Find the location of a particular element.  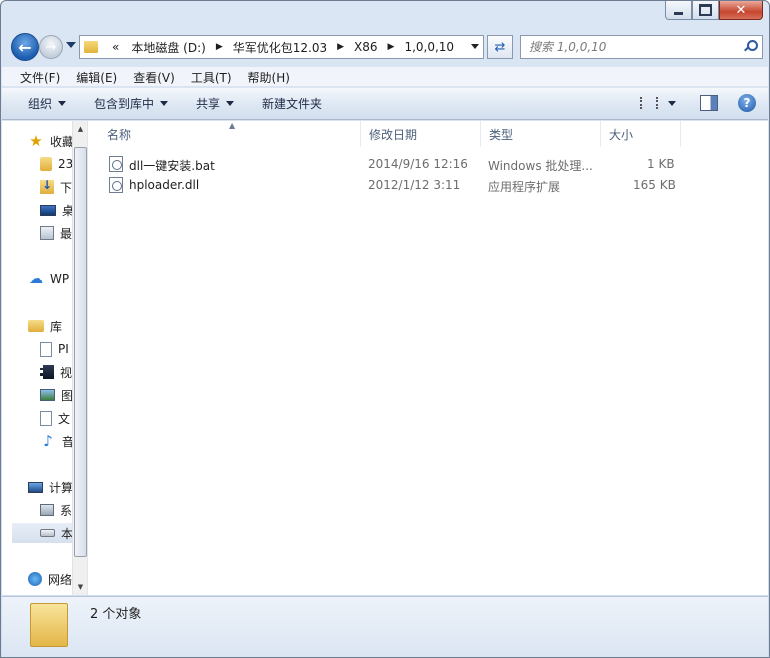

nav-fav-item-desktop: 桌 is located at coordinates (57, 210).